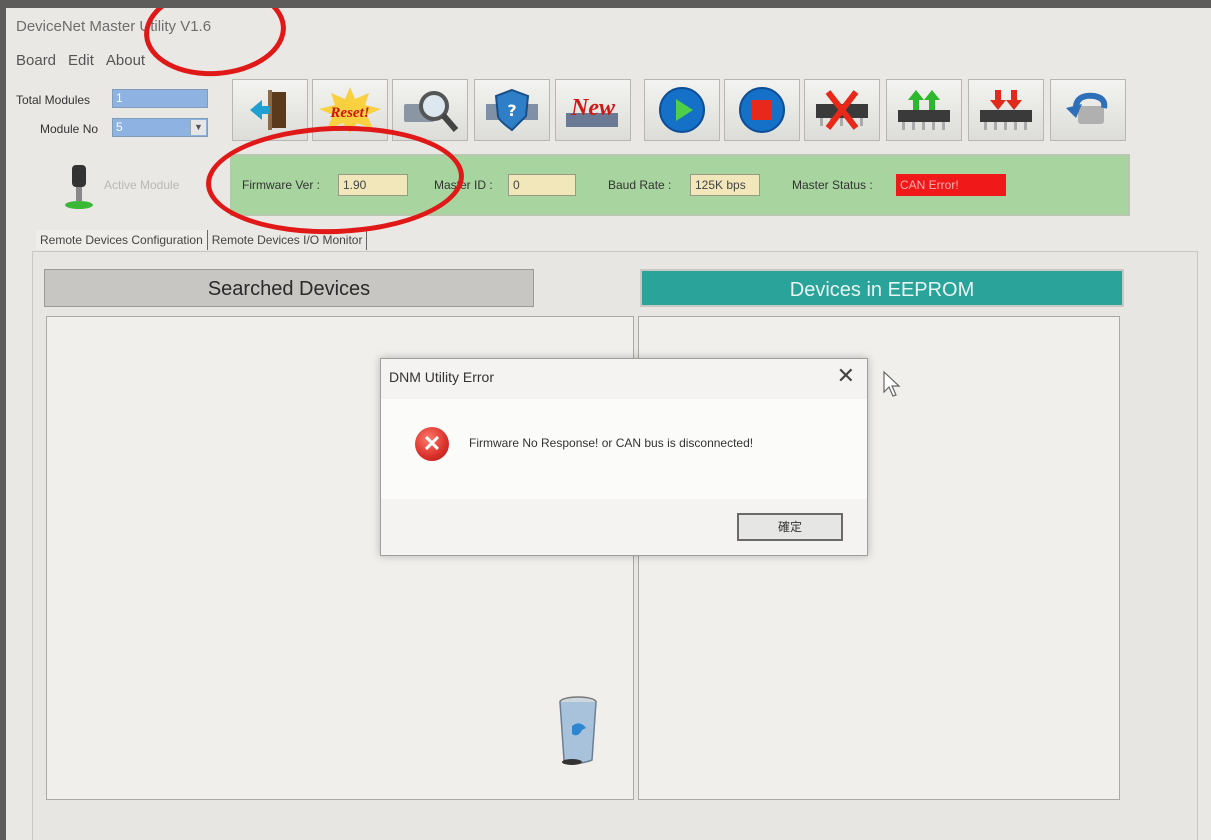 The width and height of the screenshot is (1211, 840). Describe the element at coordinates (441, 377) in the screenshot. I see `dialog-title: DNM Utility Error` at that location.